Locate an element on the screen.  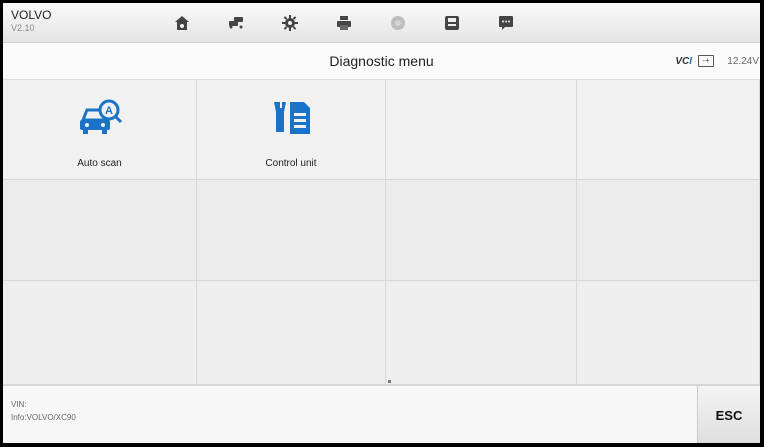
settings-icon is located at coordinates (290, 22).